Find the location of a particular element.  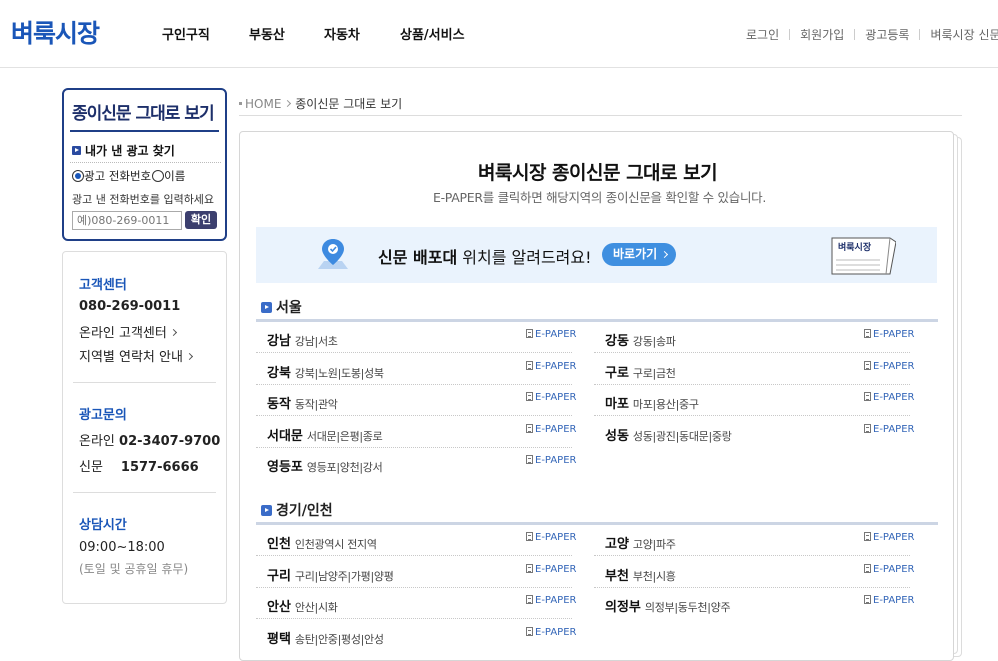

region-row: 동작 동작|관악 E-PAPER is located at coordinates (416, 400).